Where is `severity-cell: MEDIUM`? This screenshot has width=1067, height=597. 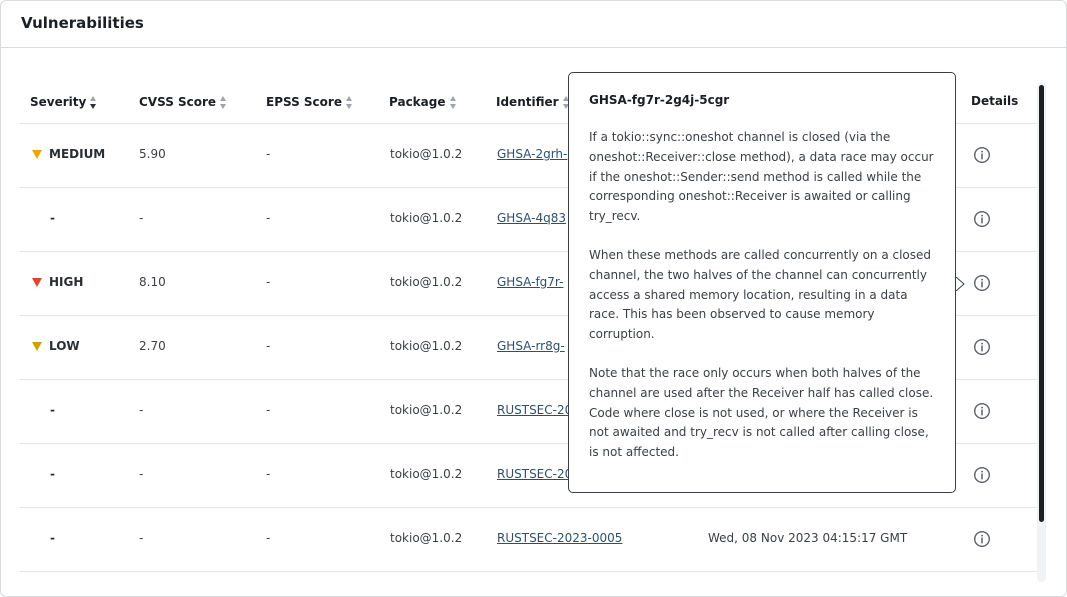
severity-cell: MEDIUM is located at coordinates (68, 154).